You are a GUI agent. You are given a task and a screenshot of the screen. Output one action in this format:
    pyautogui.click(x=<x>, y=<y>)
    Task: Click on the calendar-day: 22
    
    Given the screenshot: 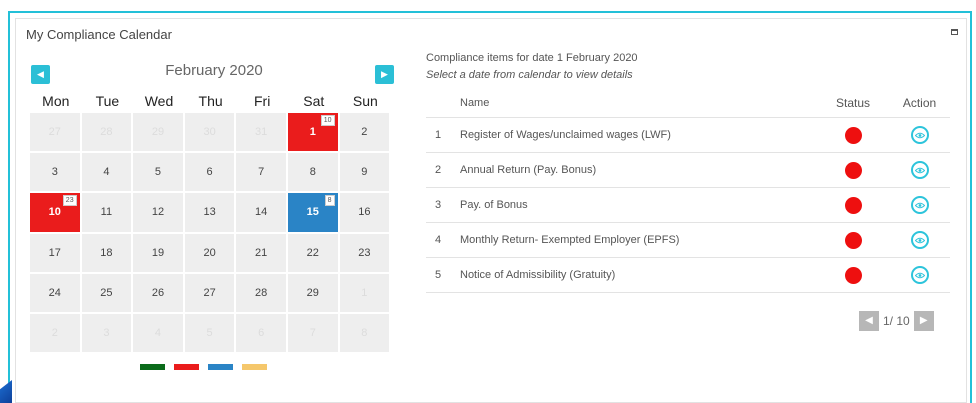 What is the action you would take?
    pyautogui.click(x=312, y=252)
    